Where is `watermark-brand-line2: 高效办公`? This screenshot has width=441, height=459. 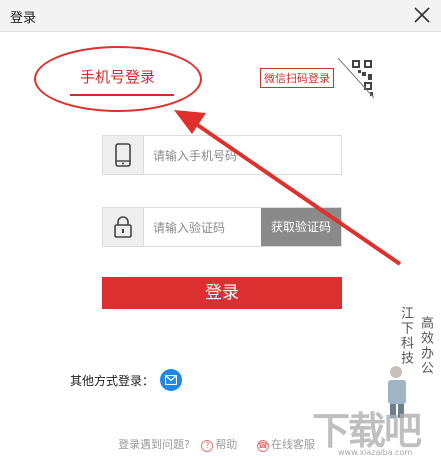
watermark-brand-line2: 高效办公 is located at coordinates (425, 346).